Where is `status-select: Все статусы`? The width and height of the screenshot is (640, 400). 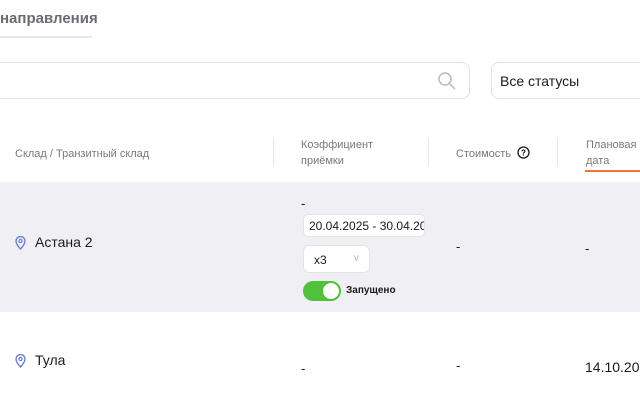
status-select: Все статусы is located at coordinates (565, 80).